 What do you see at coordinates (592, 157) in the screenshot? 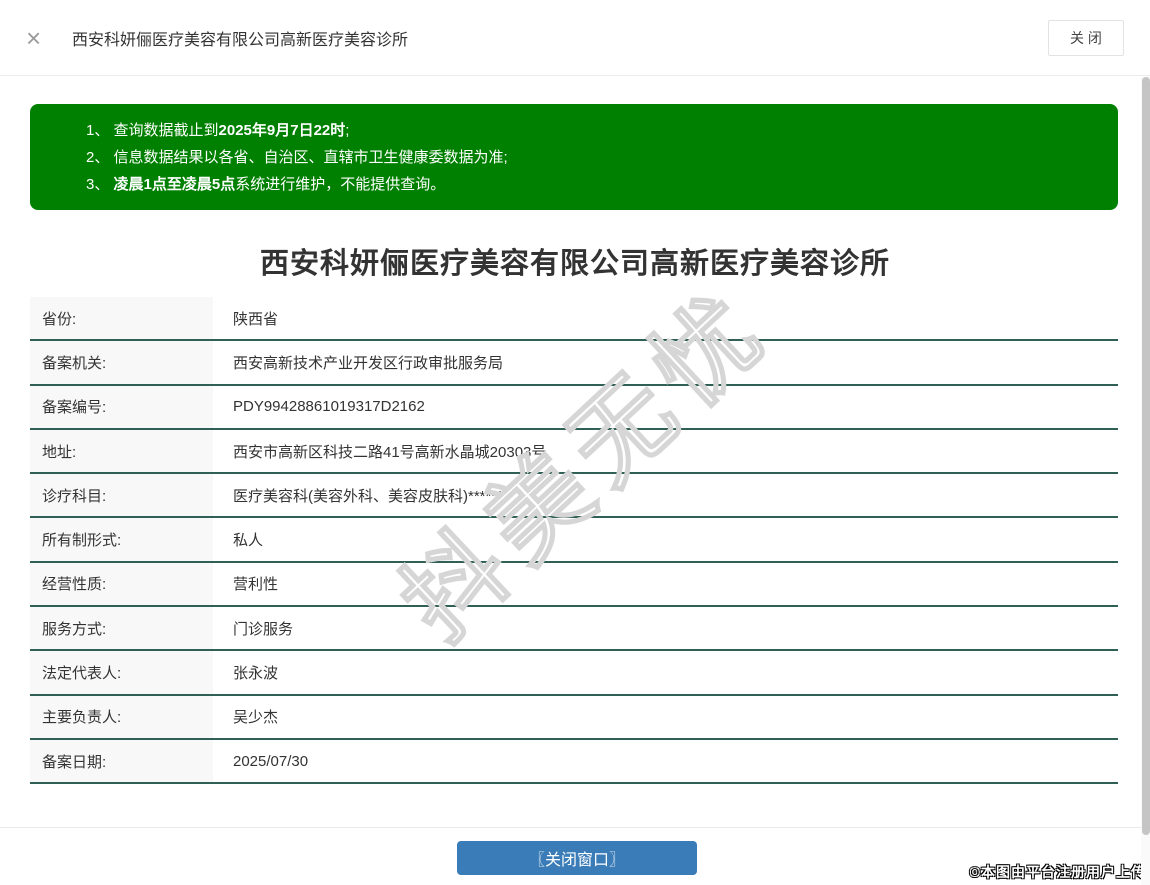
I see `notice-line-2: 2、 信息数据结果以各省、自治区、直辖市卫生健康委数据为准;` at bounding box center [592, 157].